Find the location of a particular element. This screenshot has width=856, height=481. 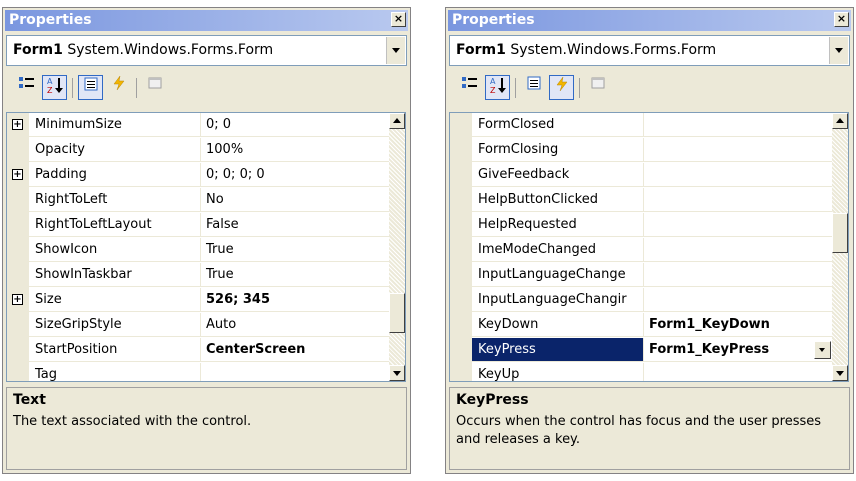

property-value: 100% is located at coordinates (295, 150).